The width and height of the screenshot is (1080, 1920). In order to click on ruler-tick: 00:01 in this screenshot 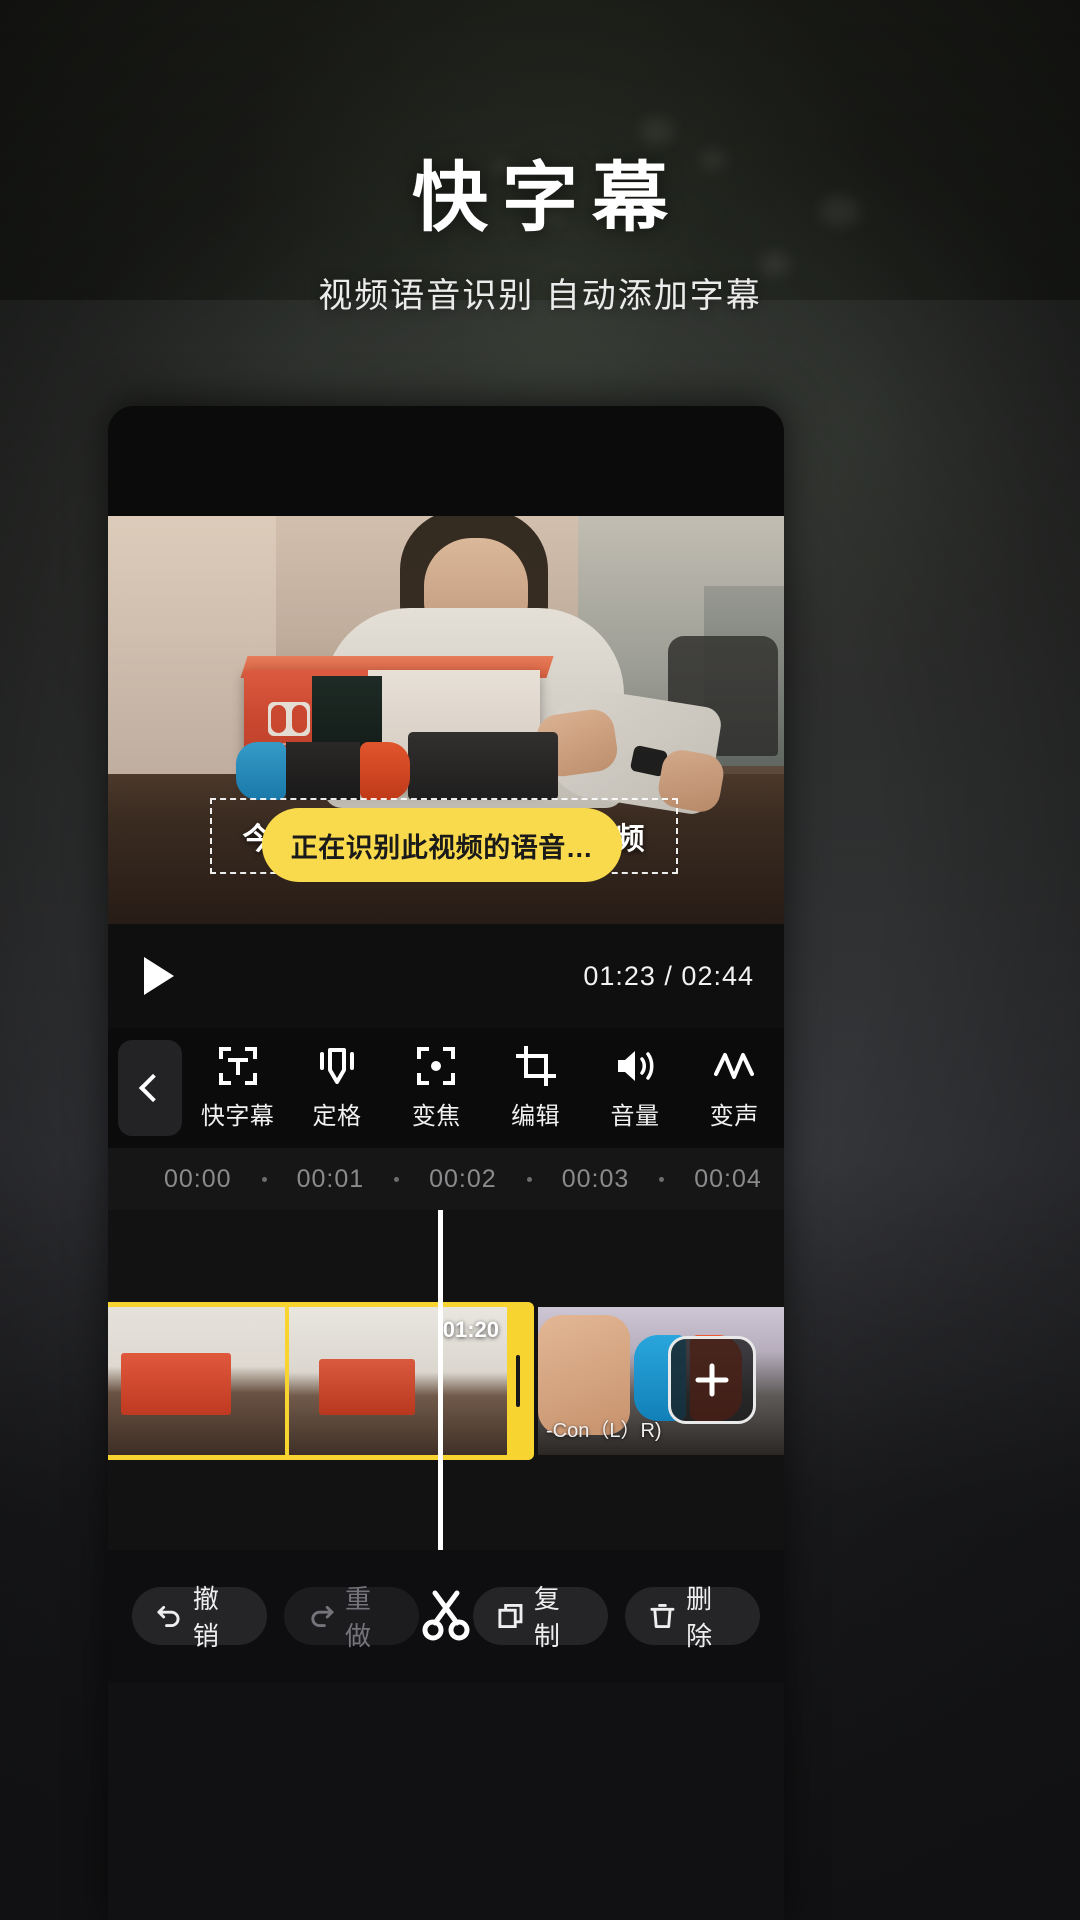, I will do `click(331, 1179)`.